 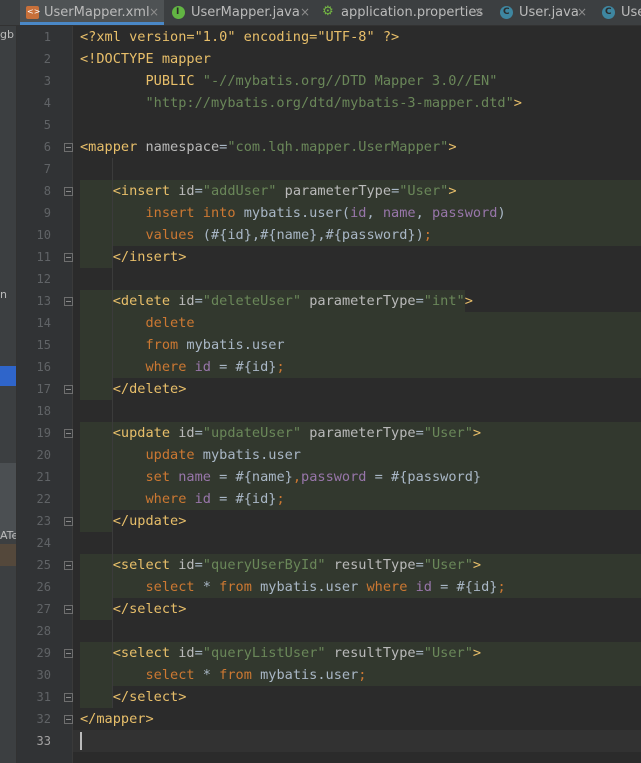 I want to click on code-line: <?xml version="1.0" encoding="UTF-8" ?>, so click(x=239, y=37).